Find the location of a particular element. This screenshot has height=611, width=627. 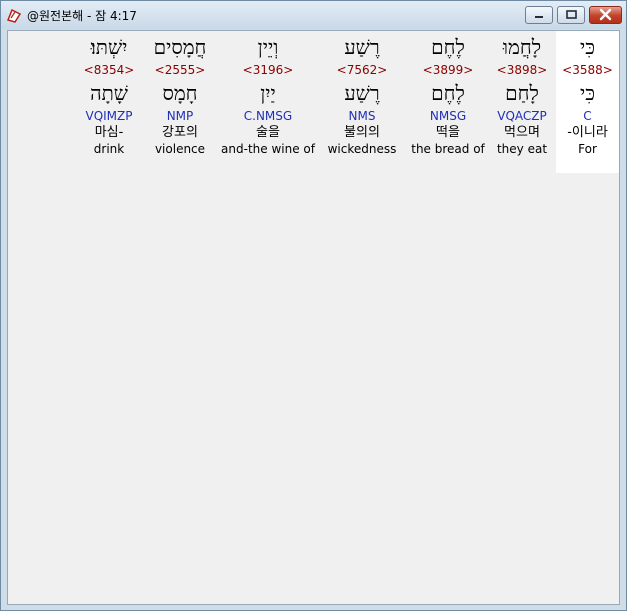

morphology-code: NMSG is located at coordinates (448, 116).